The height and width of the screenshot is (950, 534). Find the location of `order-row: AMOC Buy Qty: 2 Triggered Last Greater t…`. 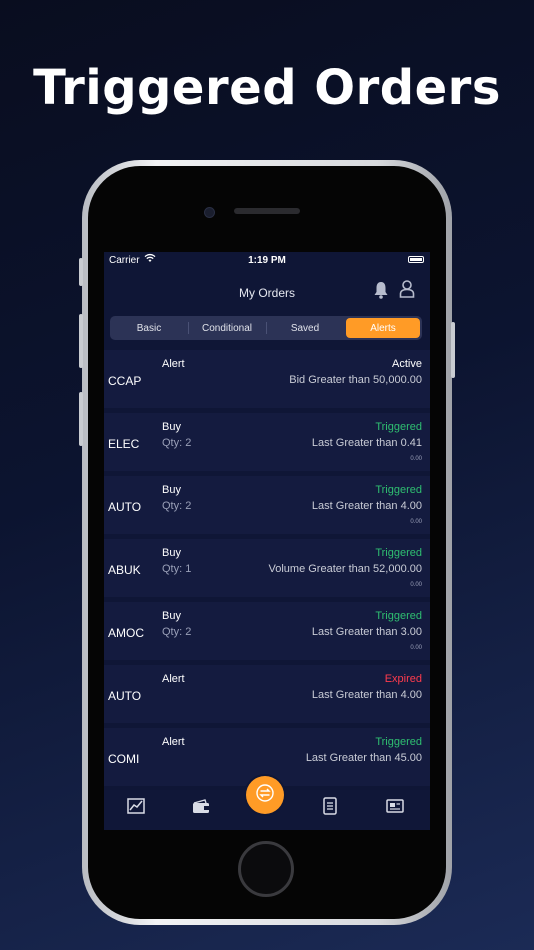

order-row: AMOC Buy Qty: 2 Triggered Last Greater t… is located at coordinates (267, 631).